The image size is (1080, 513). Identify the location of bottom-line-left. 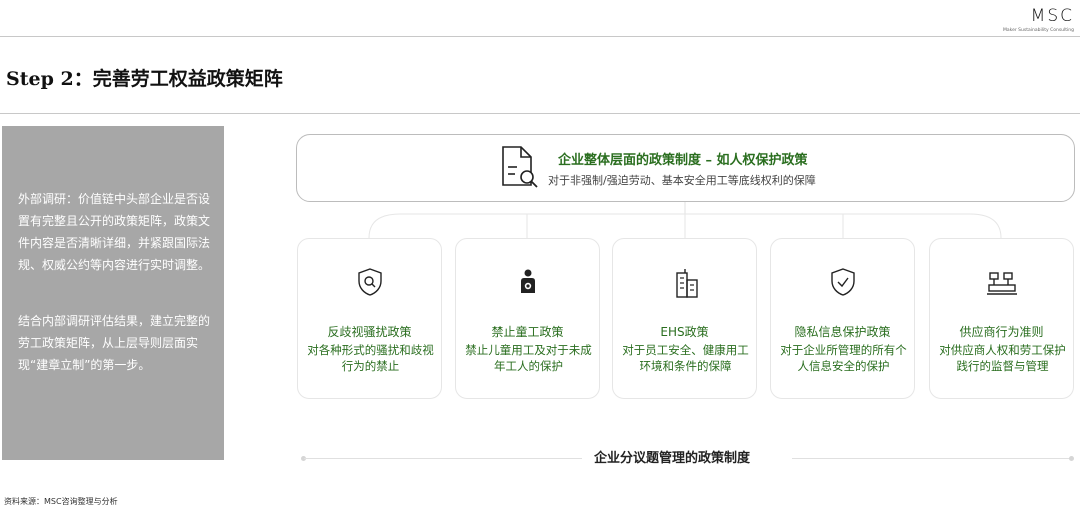
(443, 458).